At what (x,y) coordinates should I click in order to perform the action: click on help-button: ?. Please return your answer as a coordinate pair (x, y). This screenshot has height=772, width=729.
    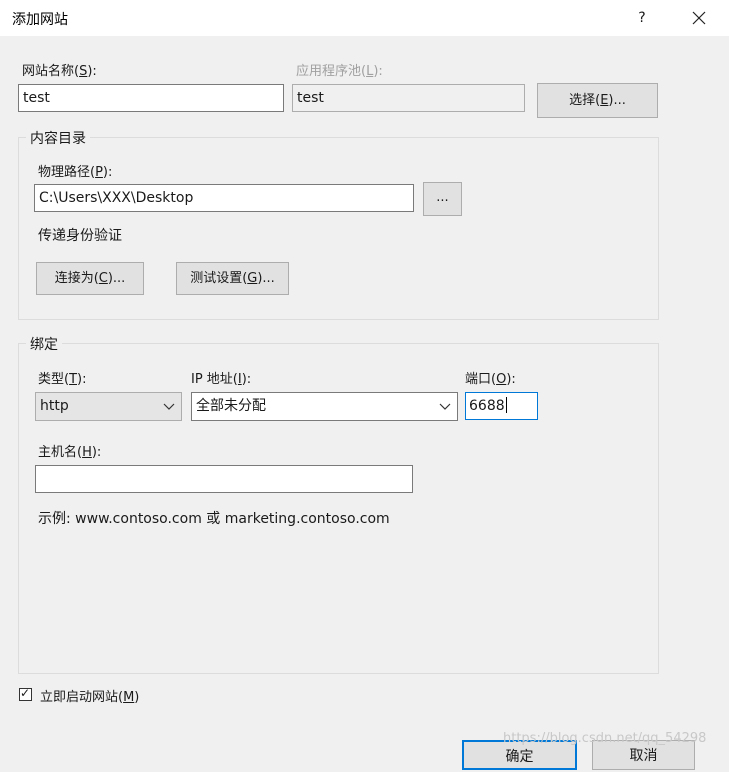
    Looking at the image, I should click on (642, 18).